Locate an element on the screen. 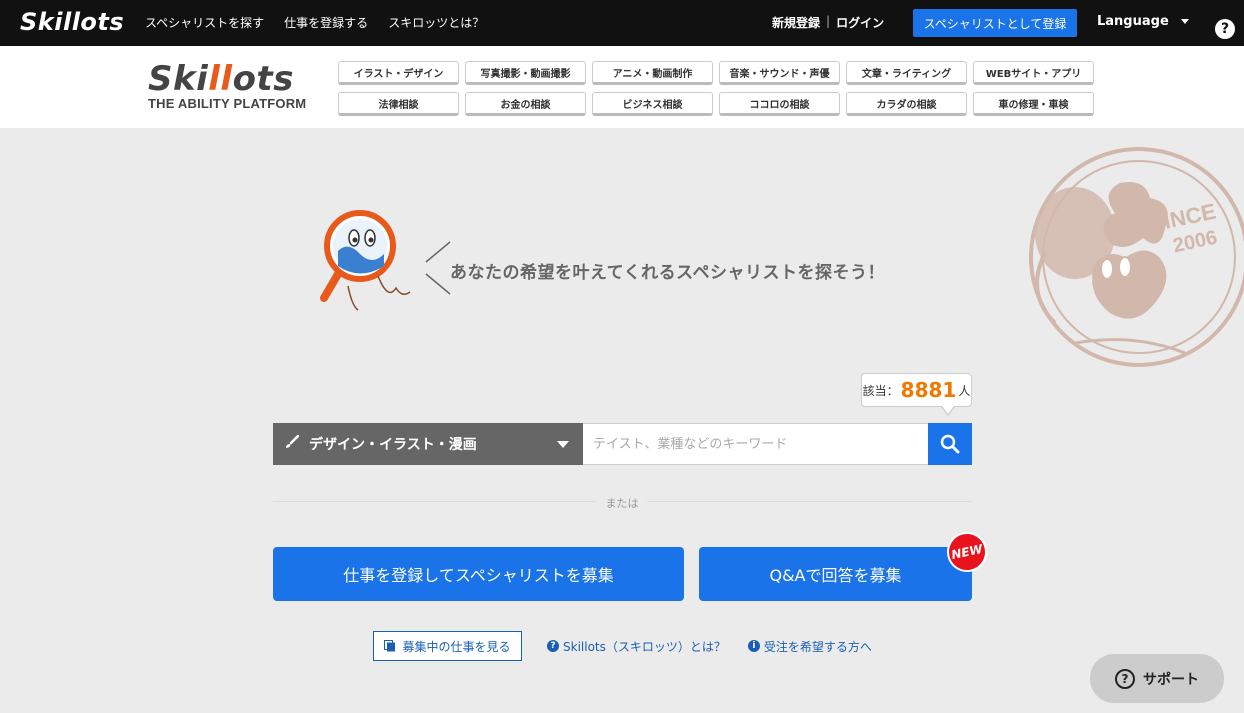  mascot-magnifier-icon is located at coordinates (368, 263).